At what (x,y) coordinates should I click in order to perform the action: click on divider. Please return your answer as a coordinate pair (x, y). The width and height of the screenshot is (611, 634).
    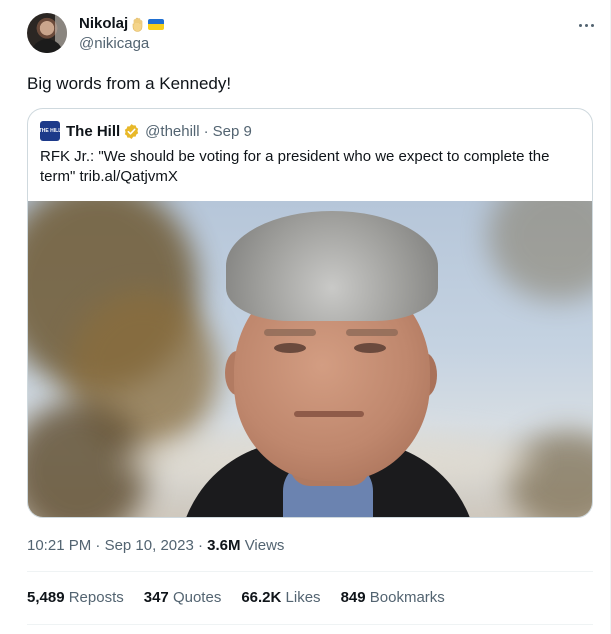
    Looking at the image, I should click on (310, 571).